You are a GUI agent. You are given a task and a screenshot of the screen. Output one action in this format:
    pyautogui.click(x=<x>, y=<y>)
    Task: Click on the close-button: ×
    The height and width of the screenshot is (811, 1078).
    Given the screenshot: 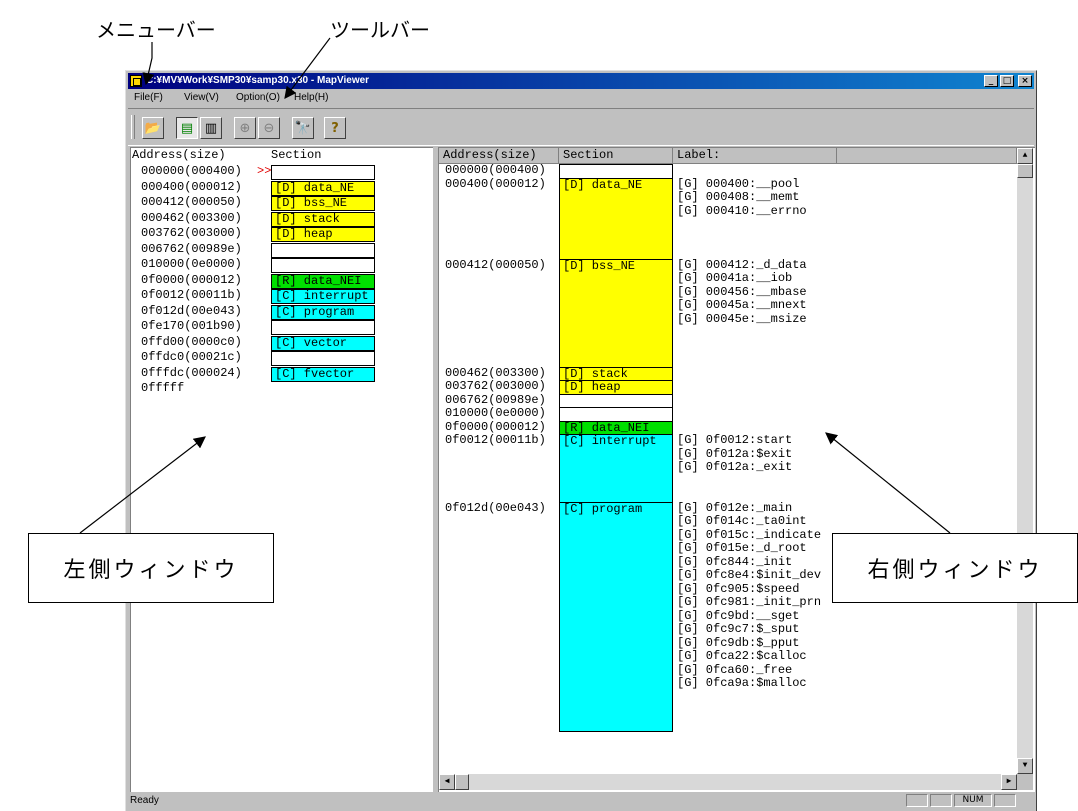 What is the action you would take?
    pyautogui.click(x=1025, y=81)
    